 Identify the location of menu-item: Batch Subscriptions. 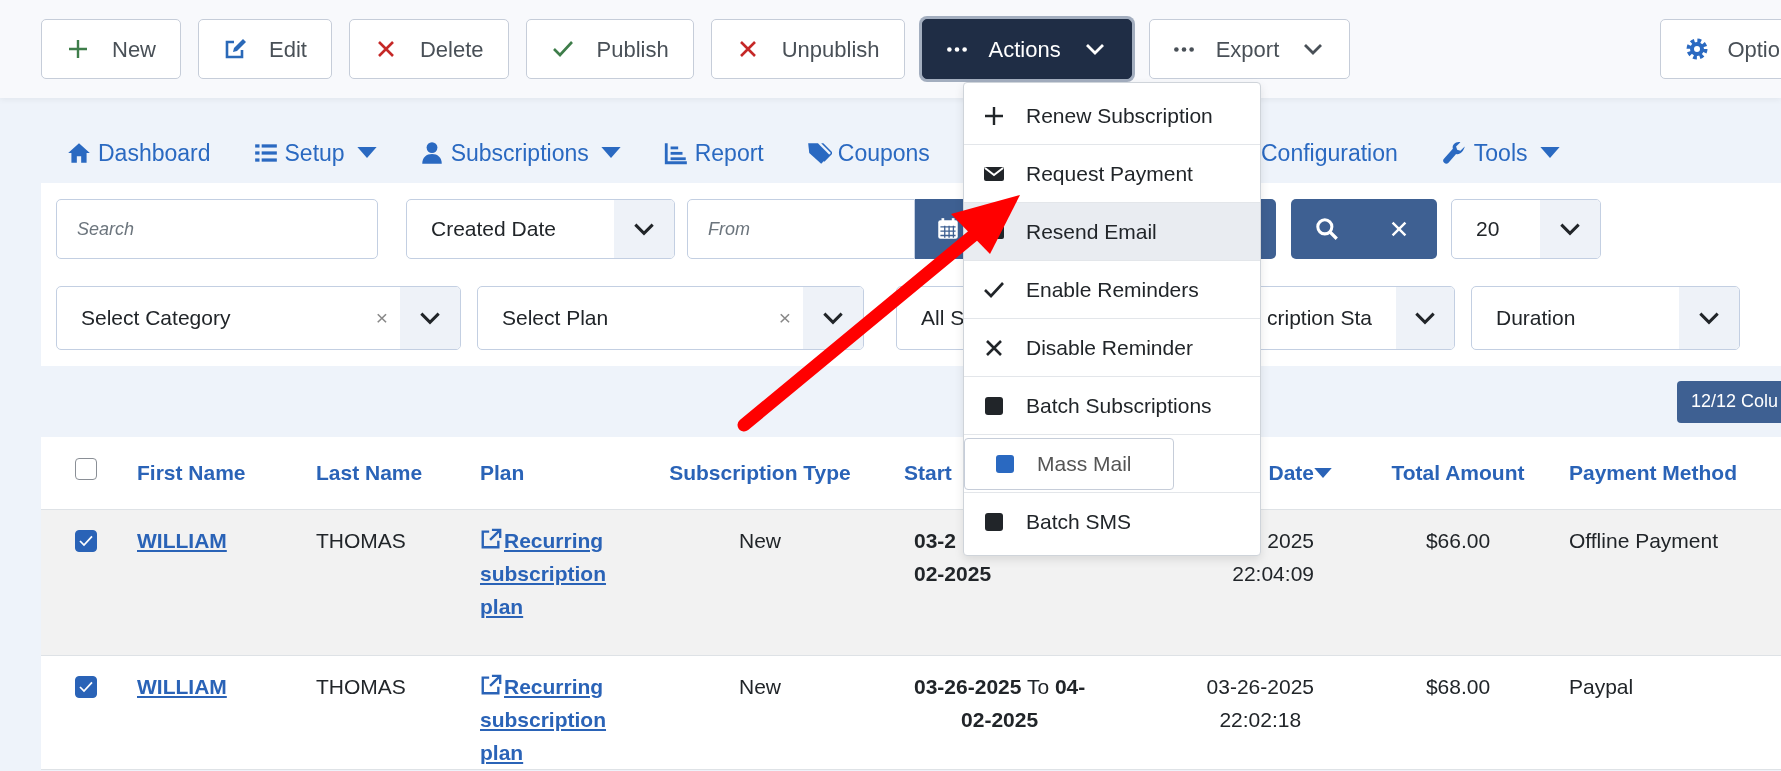
(1112, 406).